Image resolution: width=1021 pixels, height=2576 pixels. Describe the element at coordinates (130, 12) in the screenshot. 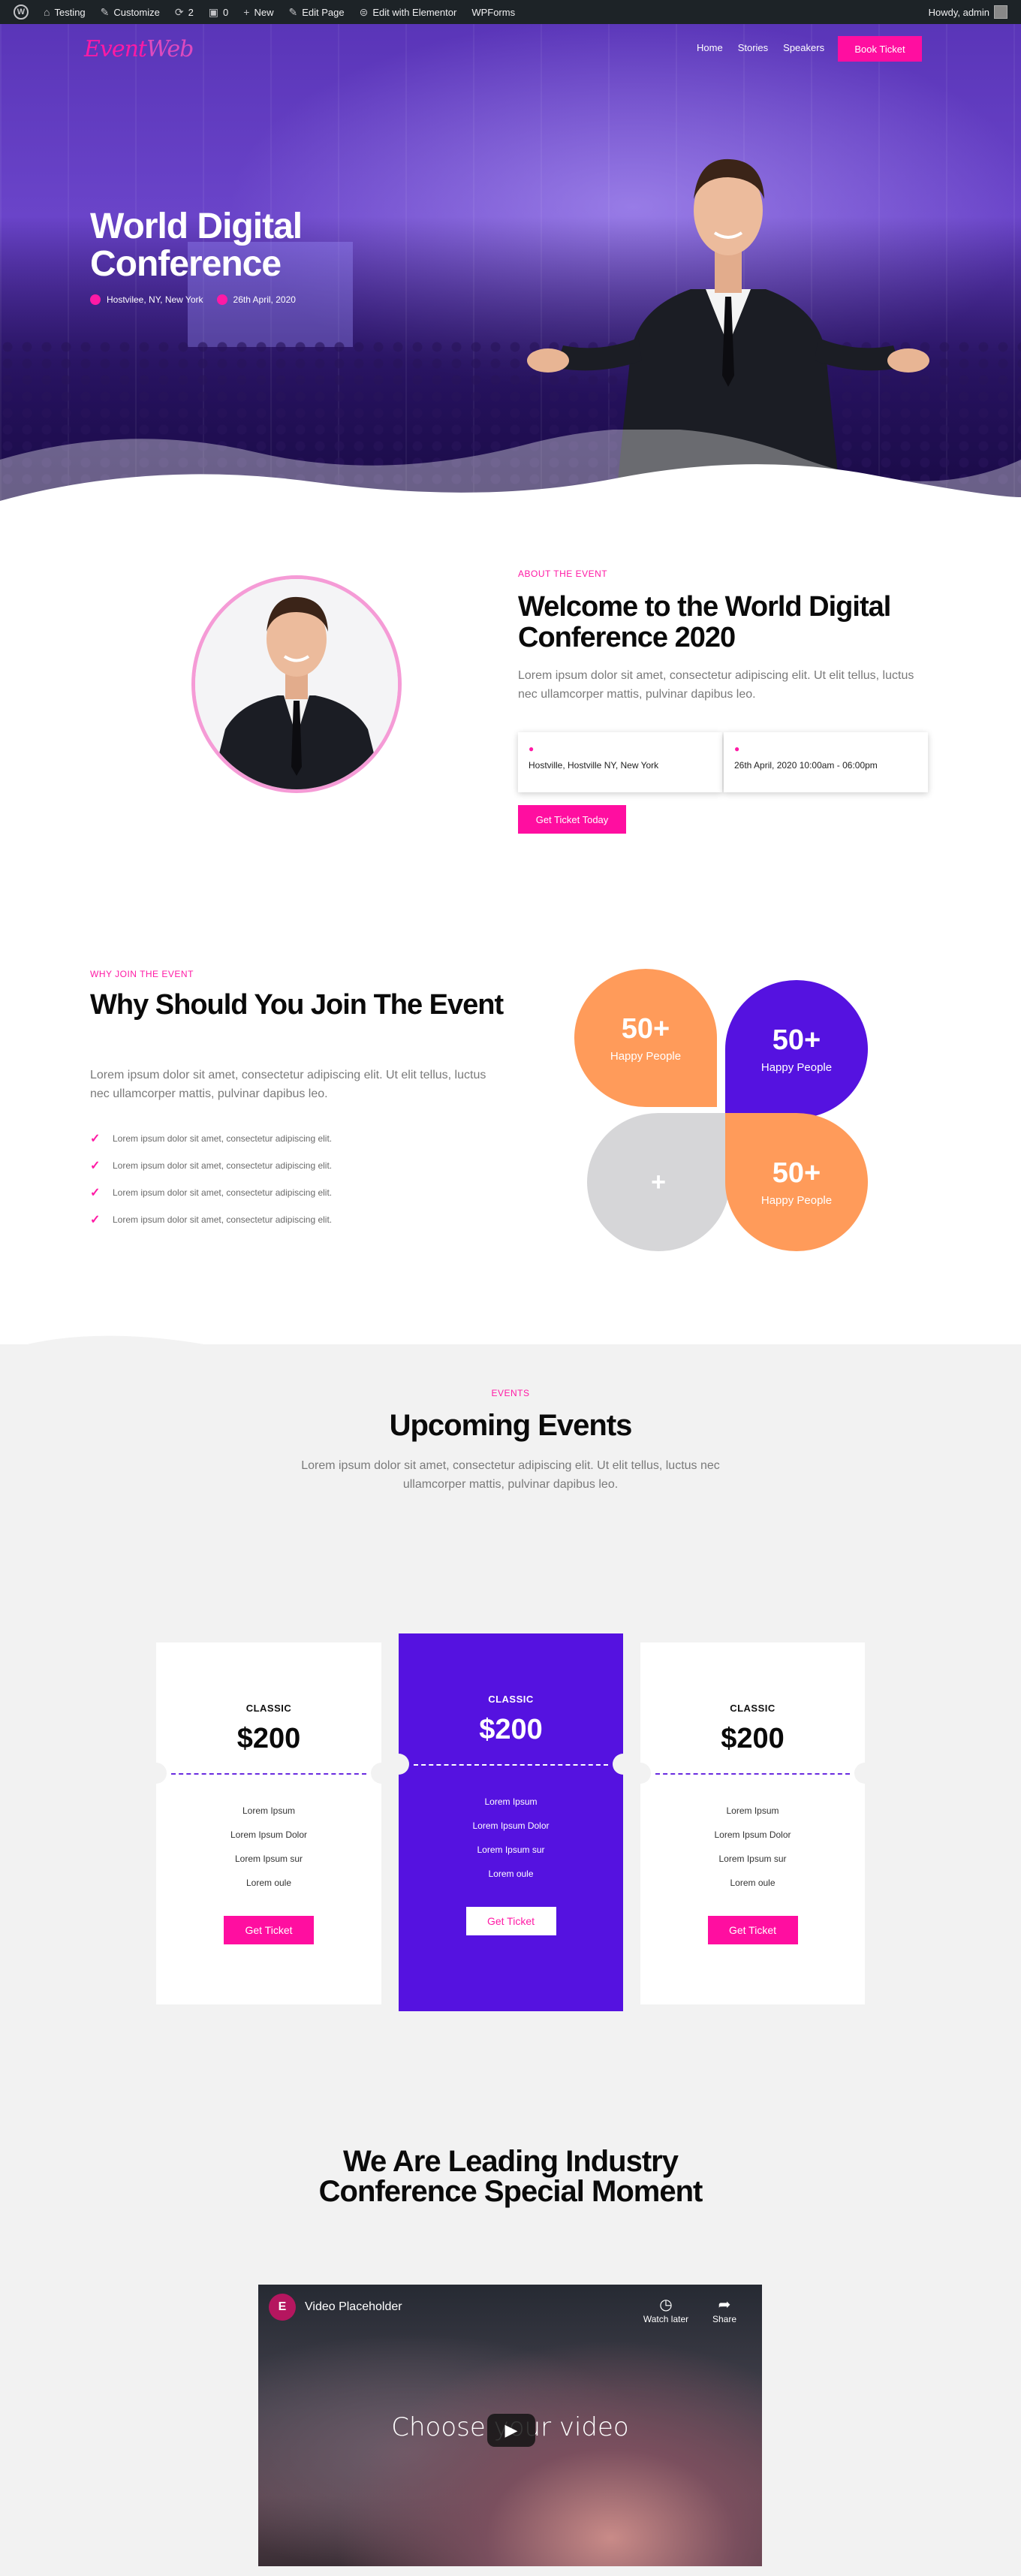

I see `customize-link: ✎ Customize` at that location.